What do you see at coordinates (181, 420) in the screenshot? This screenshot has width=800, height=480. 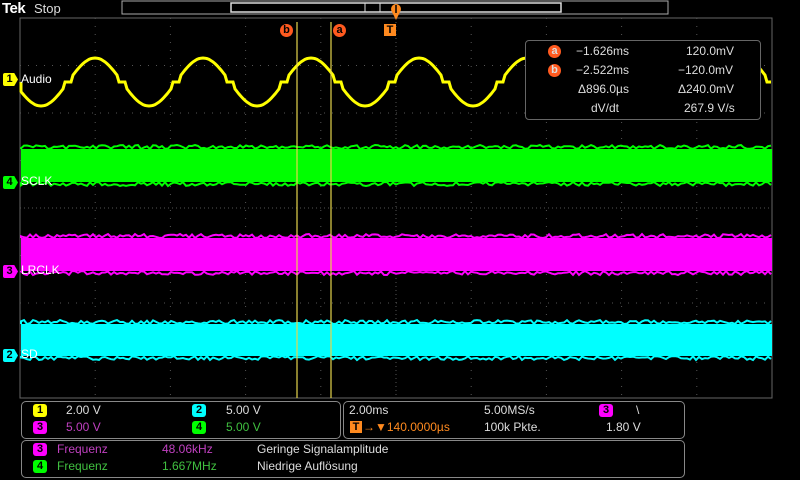 I see `vertical-settings-panel: 1 2.00 V 2 5.00 V 3 5.00 V 4 5.00 V` at bounding box center [181, 420].